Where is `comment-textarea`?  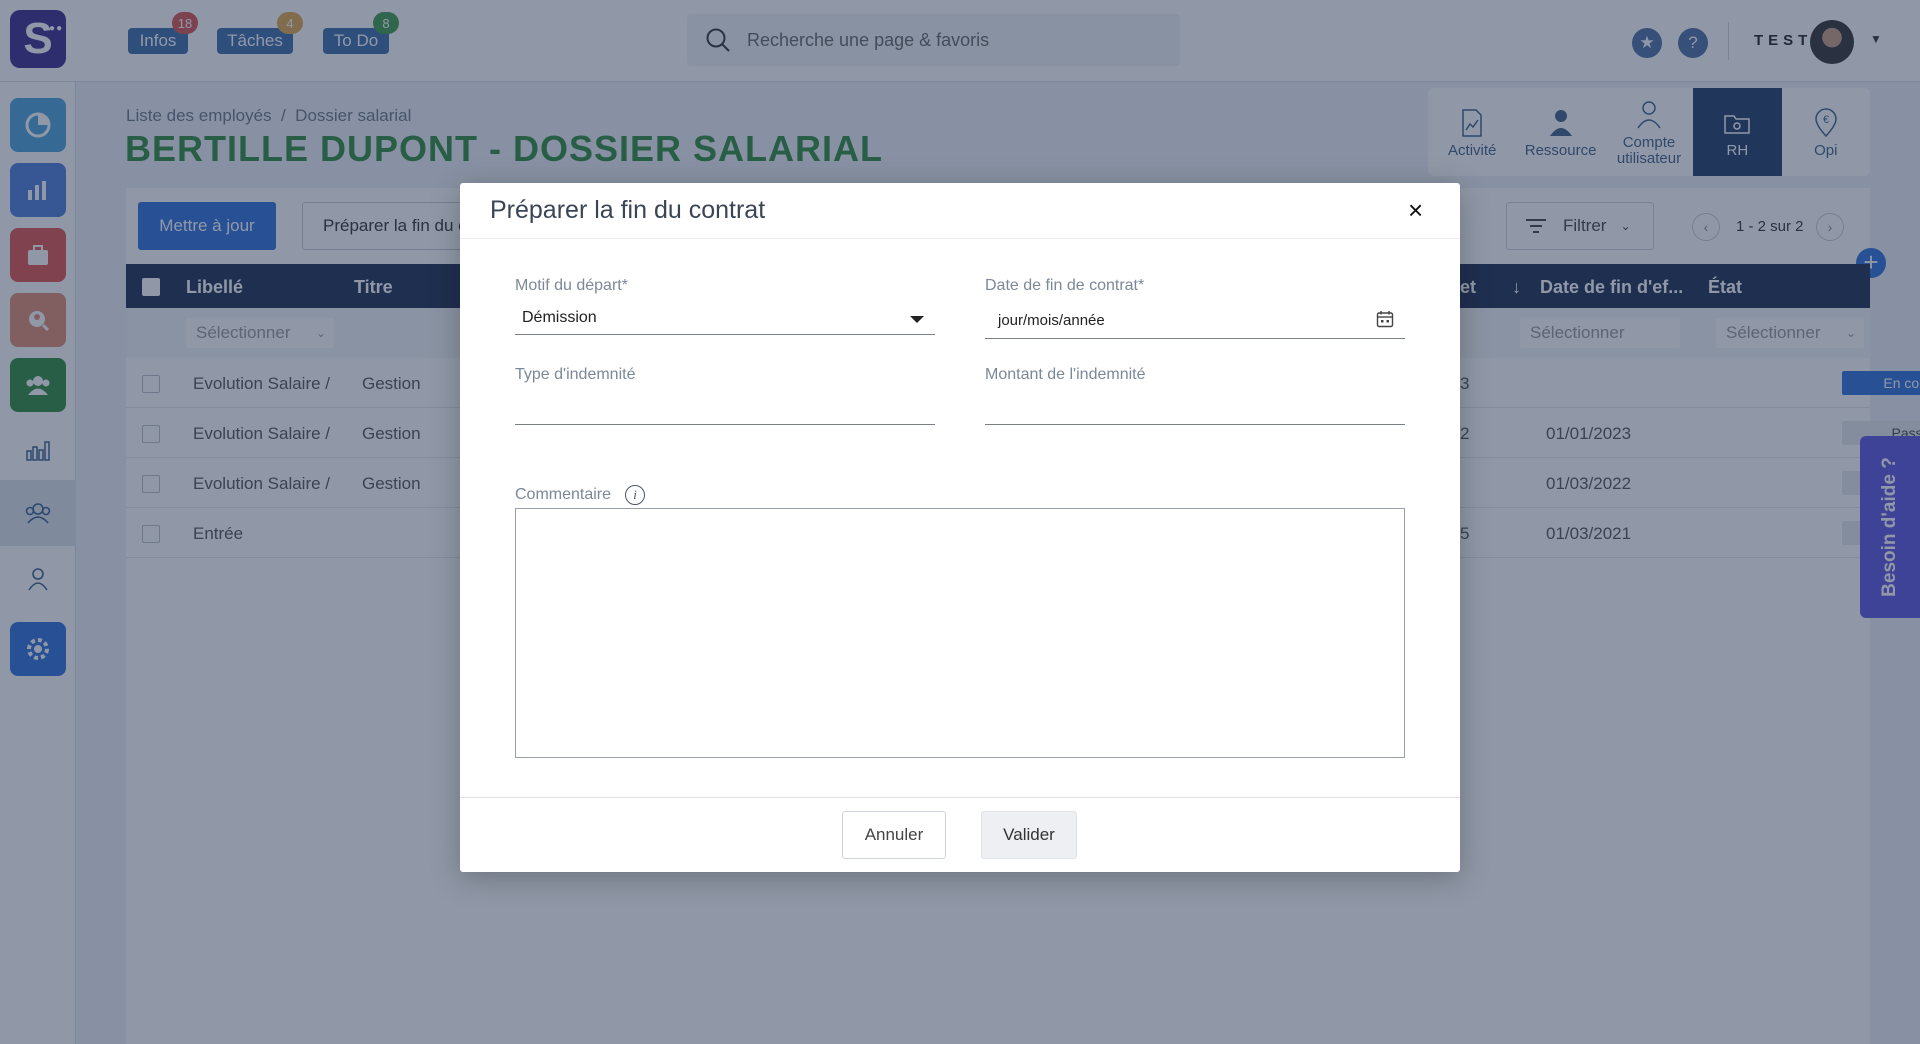 comment-textarea is located at coordinates (960, 633).